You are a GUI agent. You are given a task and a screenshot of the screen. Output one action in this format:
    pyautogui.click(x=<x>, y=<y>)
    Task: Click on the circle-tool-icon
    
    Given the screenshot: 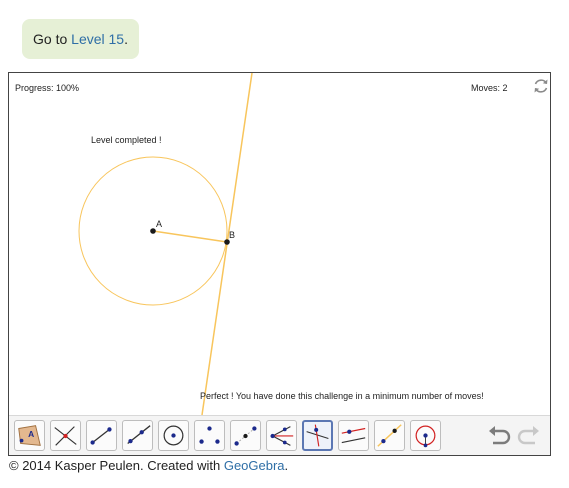 What is the action you would take?
    pyautogui.click(x=173, y=435)
    